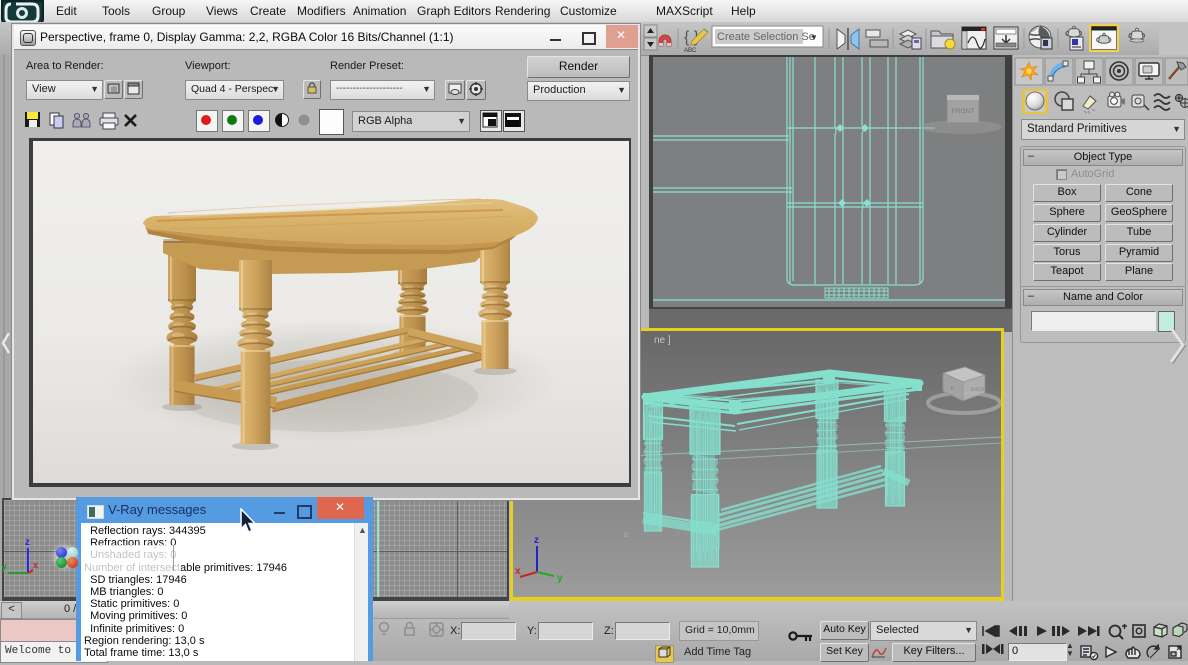  Describe the element at coordinates (626, 534) in the screenshot. I see `svg-text: c` at that location.